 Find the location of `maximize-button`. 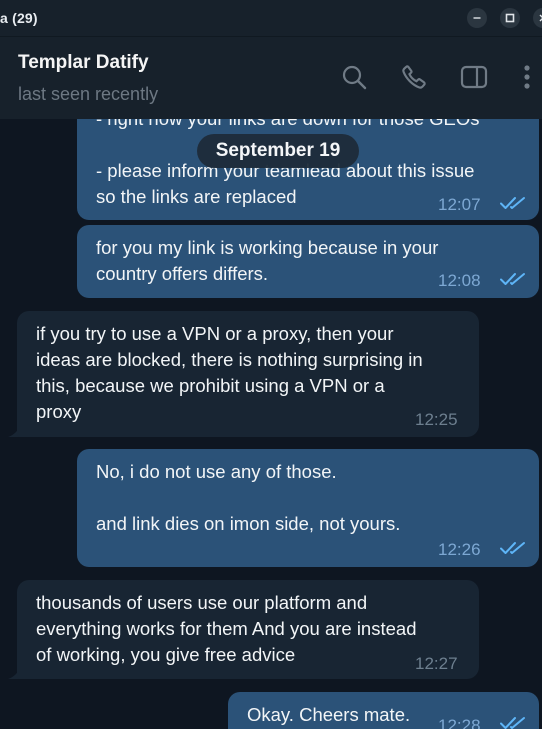

maximize-button is located at coordinates (510, 18).